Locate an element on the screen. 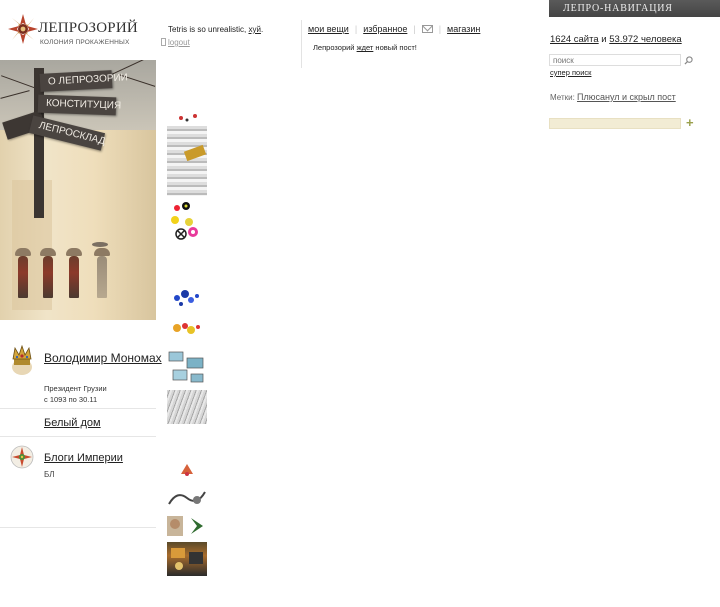 Image resolution: width=720 pixels, height=607 pixels. site-logo: ЛЕПРОЗОРИЙ КОЛОНИЯ ПРОКАЖЕННЫХ is located at coordinates (79, 32).